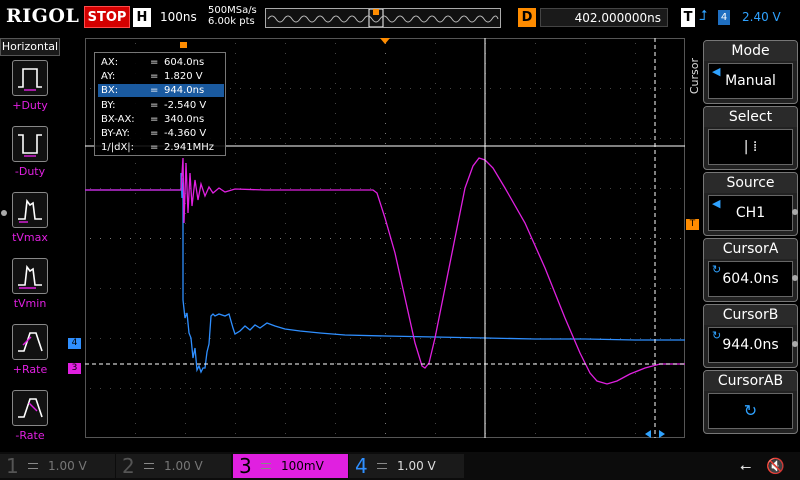 The height and width of the screenshot is (480, 800). What do you see at coordinates (30, 276) in the screenshot?
I see `measure-tvmin-button` at bounding box center [30, 276].